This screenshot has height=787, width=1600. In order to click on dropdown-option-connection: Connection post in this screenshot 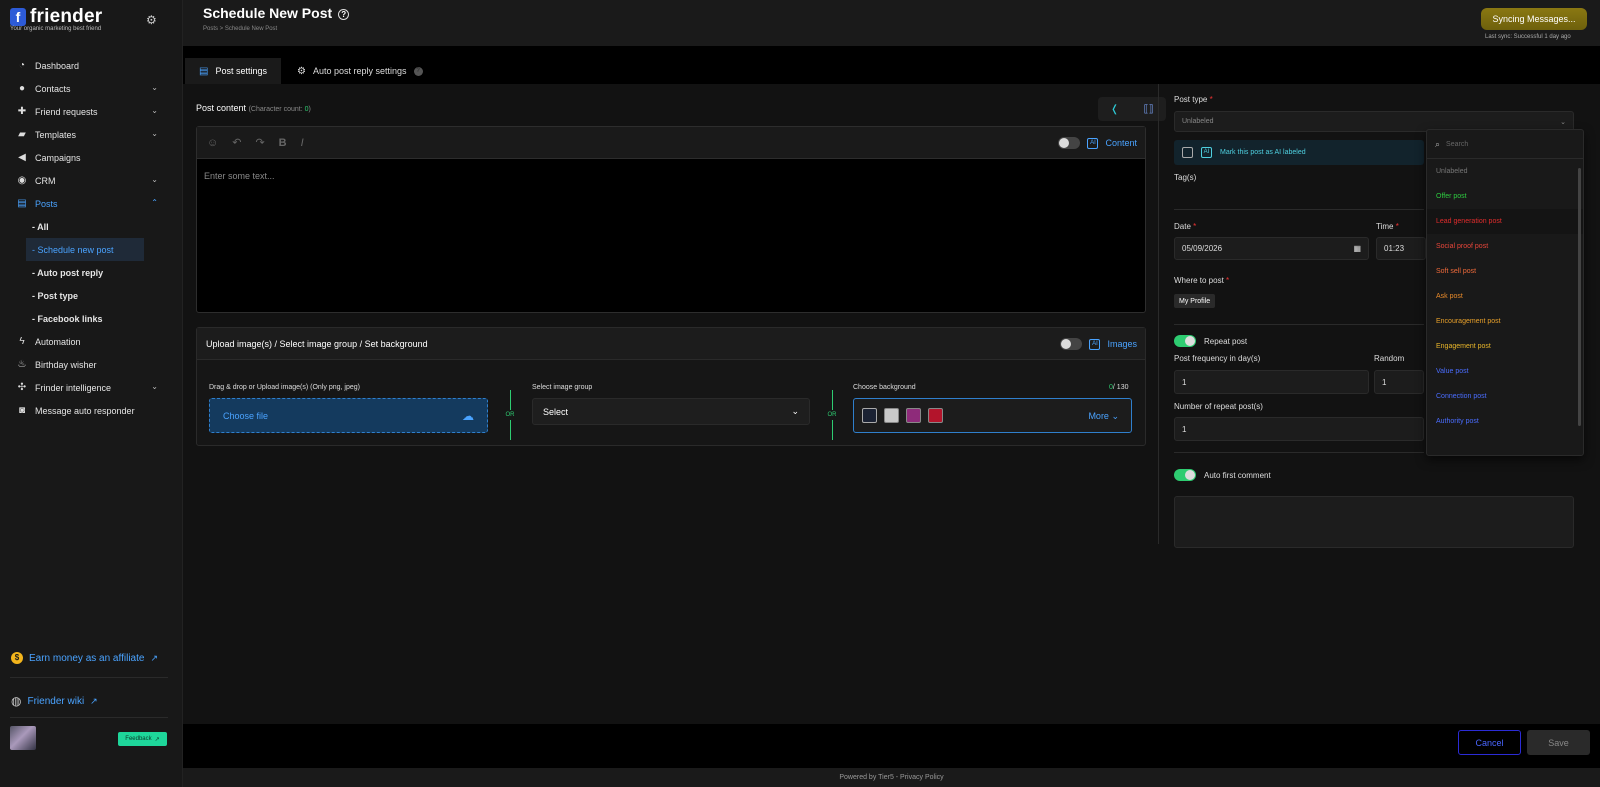, I will do `click(1505, 396)`.